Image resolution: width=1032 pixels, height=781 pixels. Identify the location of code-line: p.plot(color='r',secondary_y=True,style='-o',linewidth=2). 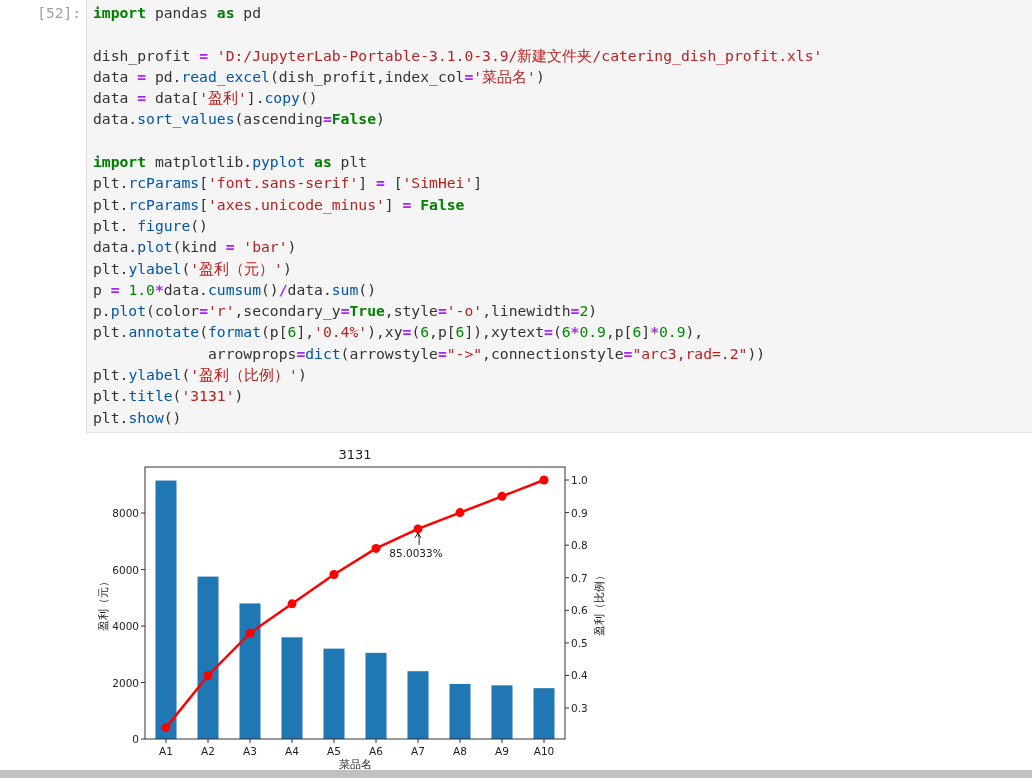
(346, 311).